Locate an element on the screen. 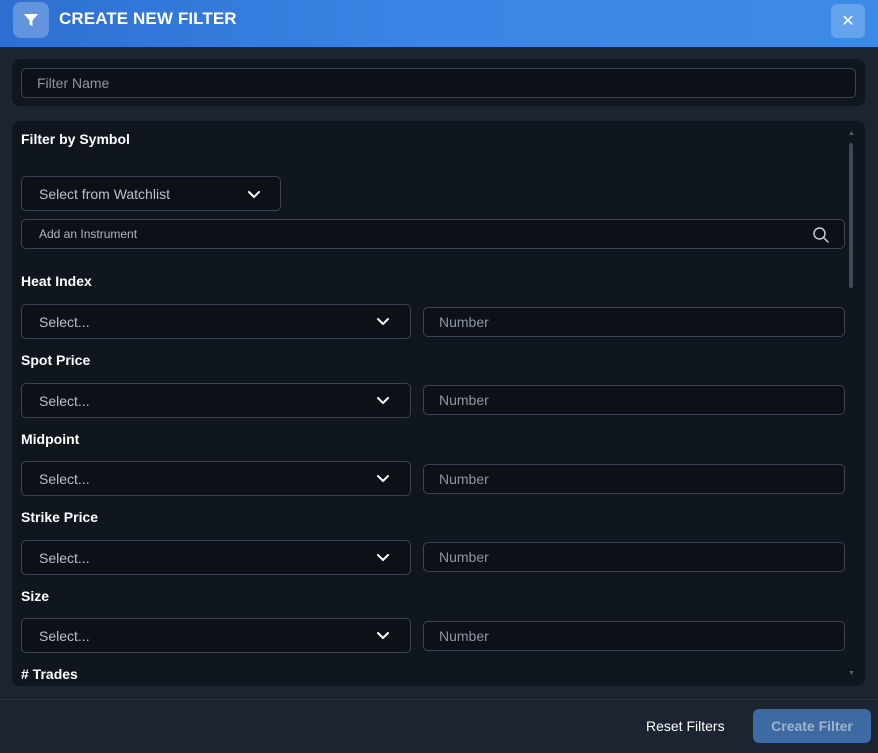 This screenshot has height=753, width=878. midpoint-label: Midpoint is located at coordinates (50, 439).